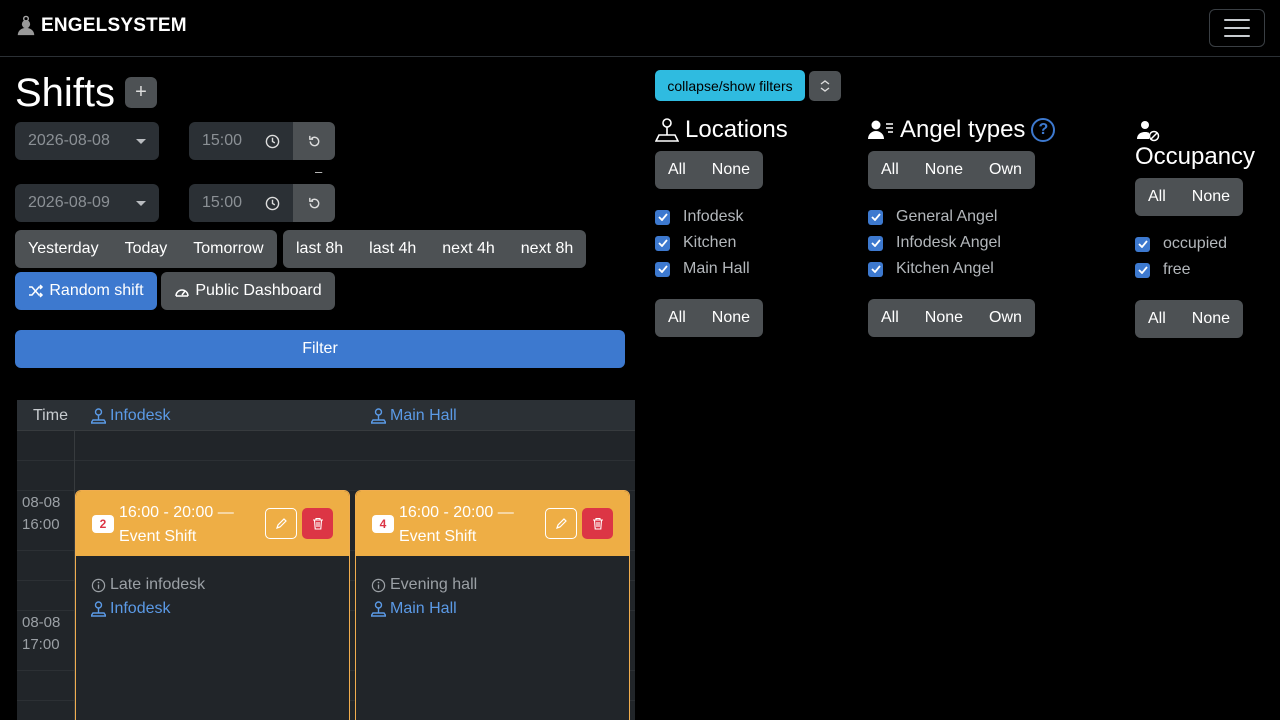 Image resolution: width=1280 pixels, height=720 pixels. Describe the element at coordinates (695, 243) in the screenshot. I see `location-option-kitchen: Kitchen` at that location.